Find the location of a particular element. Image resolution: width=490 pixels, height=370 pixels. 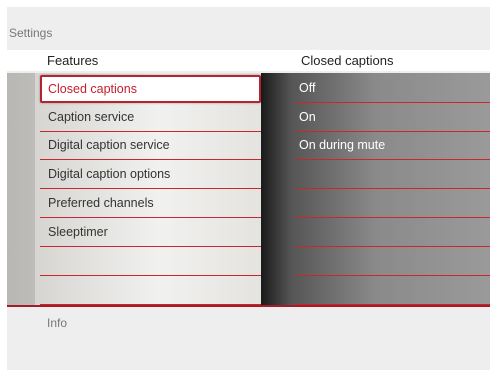

submenu-column-title: Closed captions is located at coordinates (347, 60).